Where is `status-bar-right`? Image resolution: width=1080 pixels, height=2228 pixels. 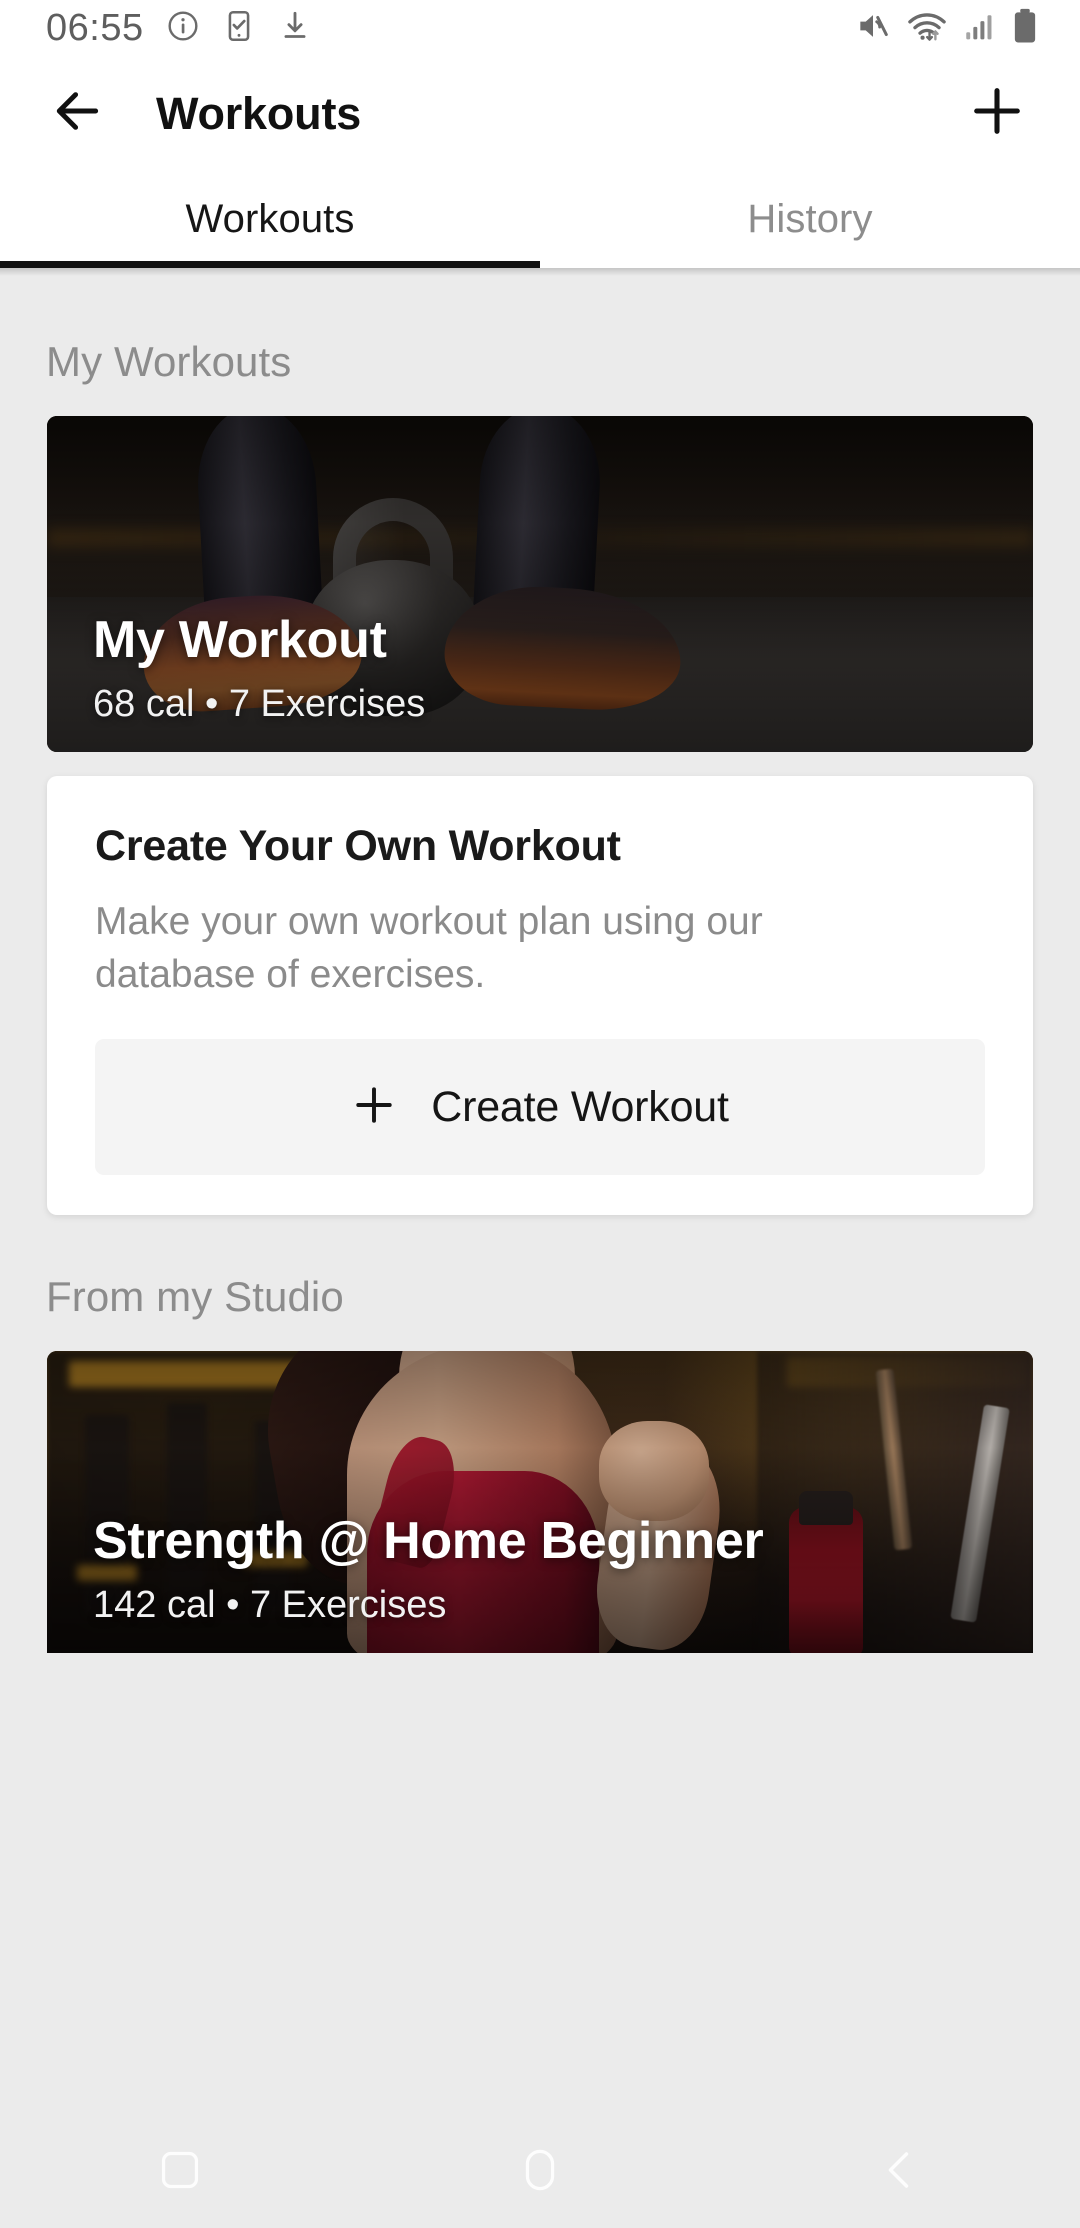
status-bar-right is located at coordinates (947, 28).